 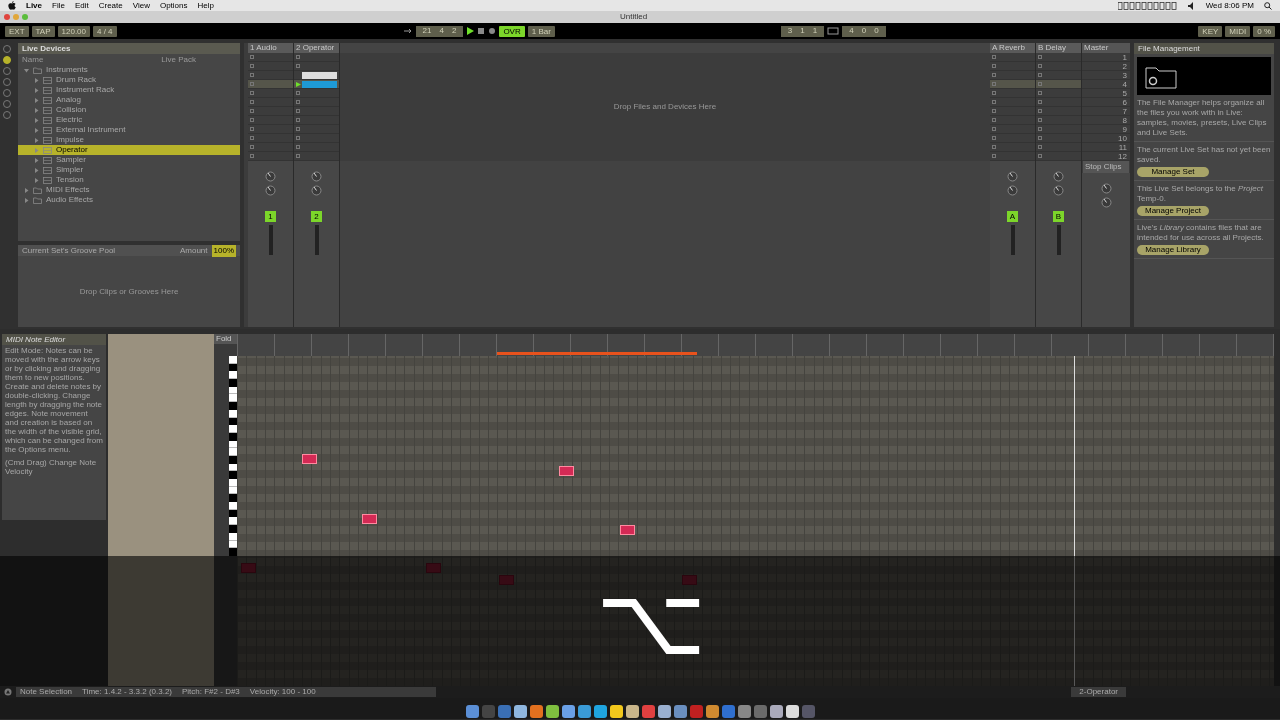 What do you see at coordinates (1058, 48) in the screenshot?
I see `track-header: B Delay` at bounding box center [1058, 48].